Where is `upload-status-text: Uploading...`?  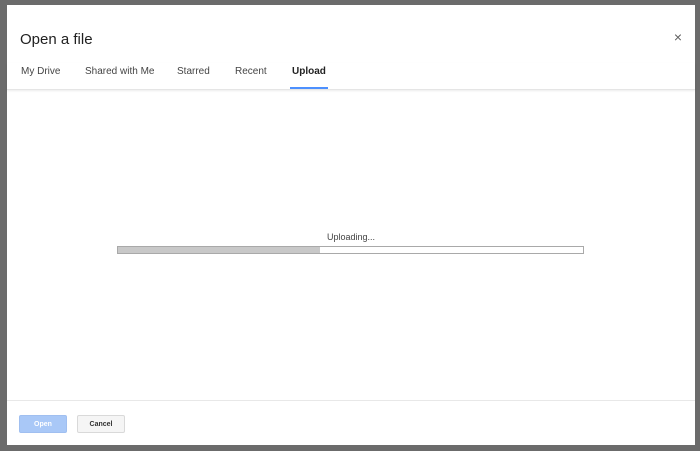
upload-status-text: Uploading... is located at coordinates (351, 237).